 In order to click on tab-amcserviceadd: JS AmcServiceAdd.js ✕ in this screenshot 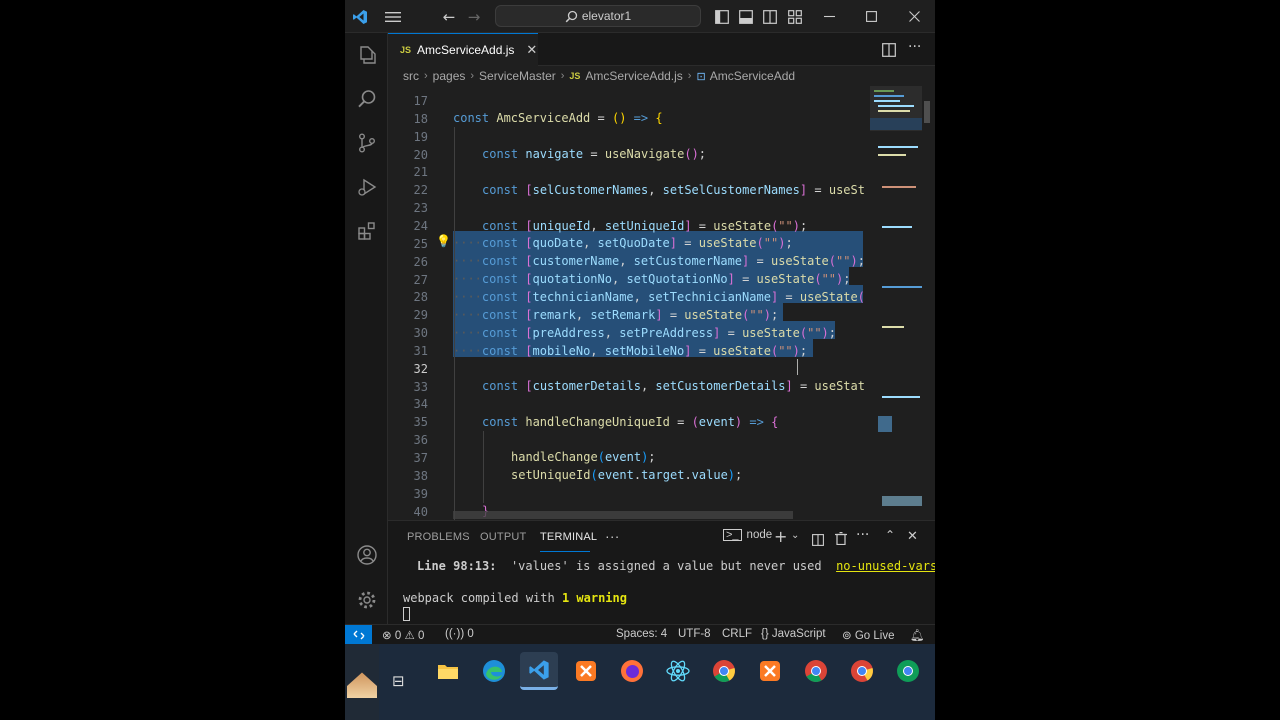, I will do `click(463, 49)`.